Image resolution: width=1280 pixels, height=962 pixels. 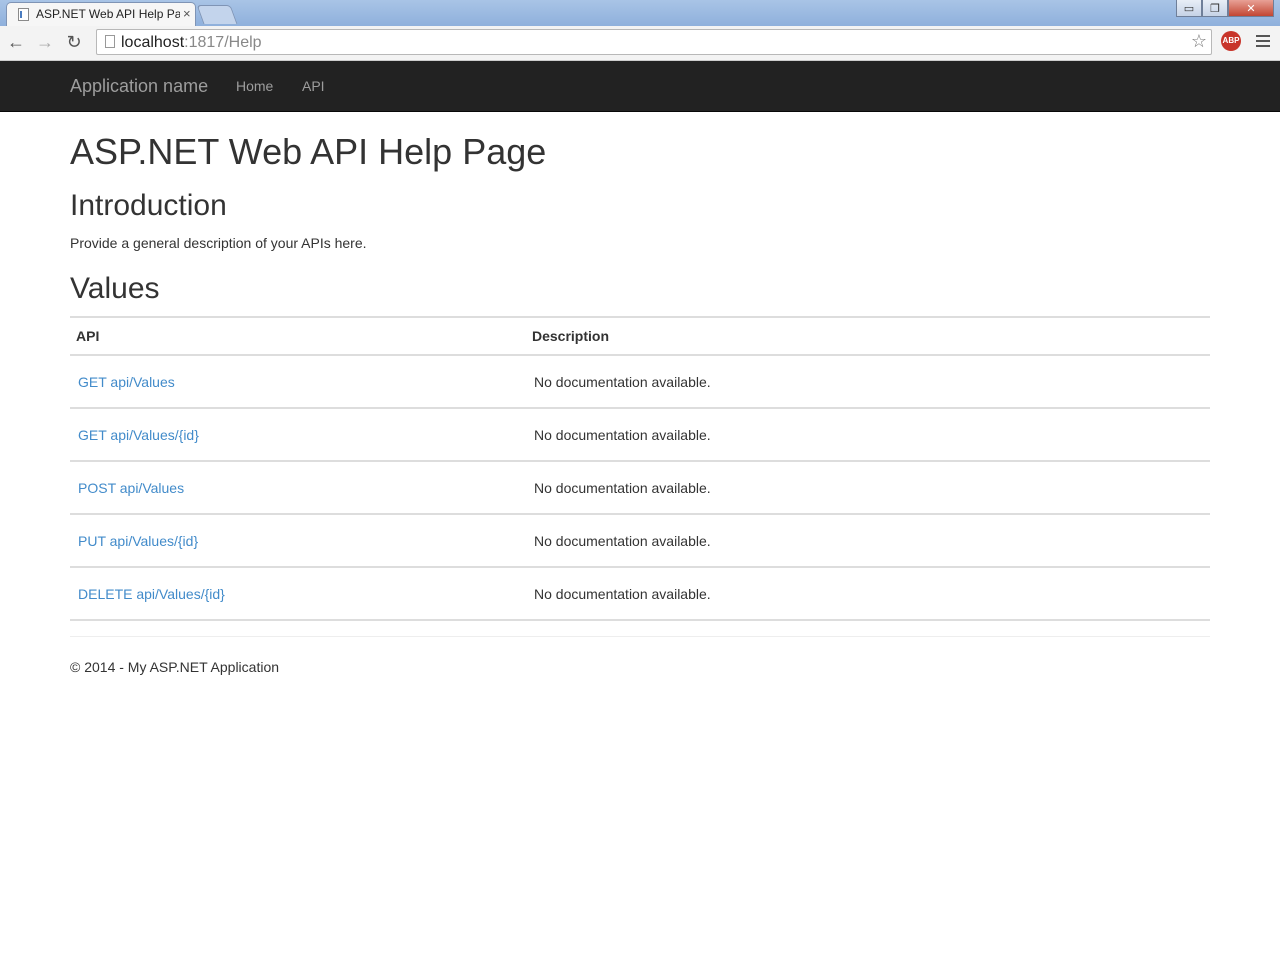 I want to click on url-host: localhost, so click(x=153, y=42).